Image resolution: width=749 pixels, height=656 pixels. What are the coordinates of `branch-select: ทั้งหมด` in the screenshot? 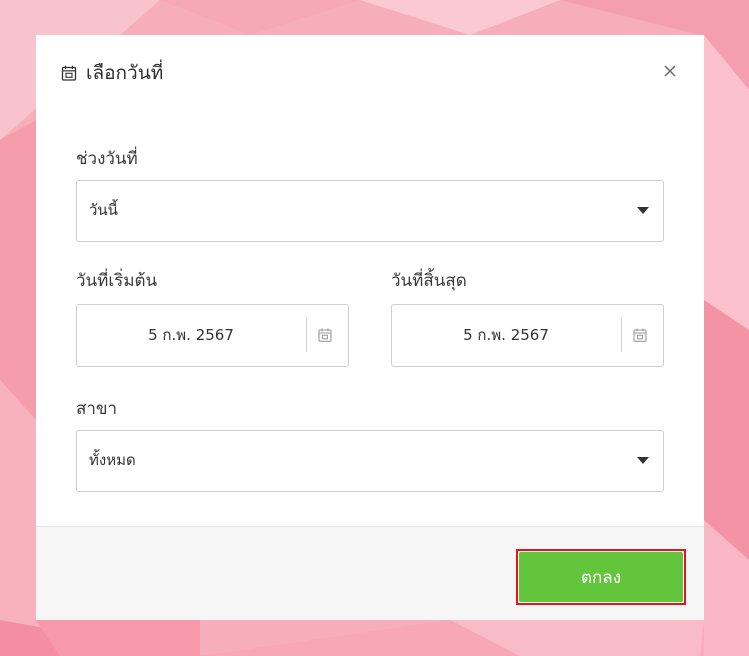 It's located at (370, 461).